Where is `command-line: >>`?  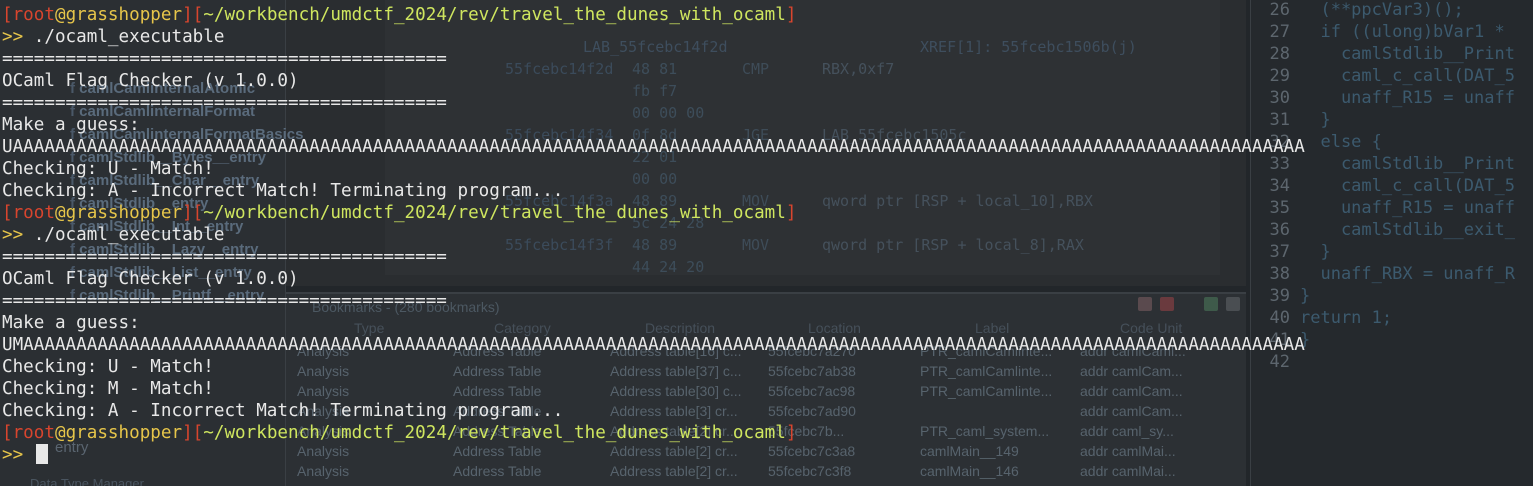
command-line: >> is located at coordinates (18, 455).